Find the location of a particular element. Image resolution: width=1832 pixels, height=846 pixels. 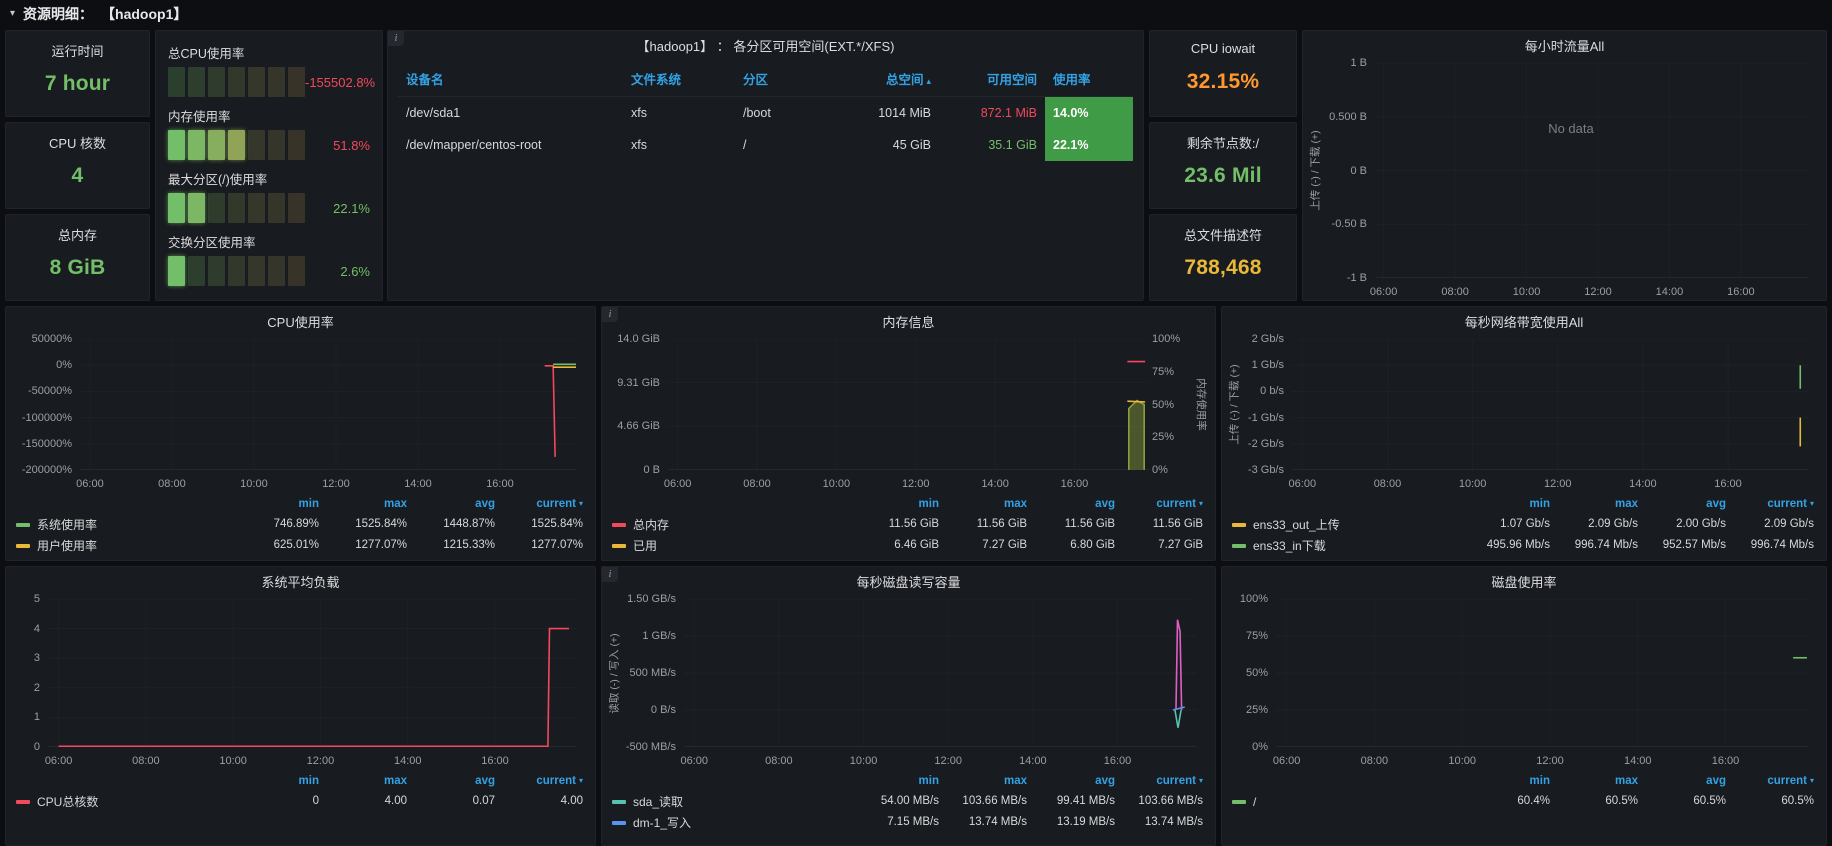

table-cell: 14.0% is located at coordinates (1089, 113).